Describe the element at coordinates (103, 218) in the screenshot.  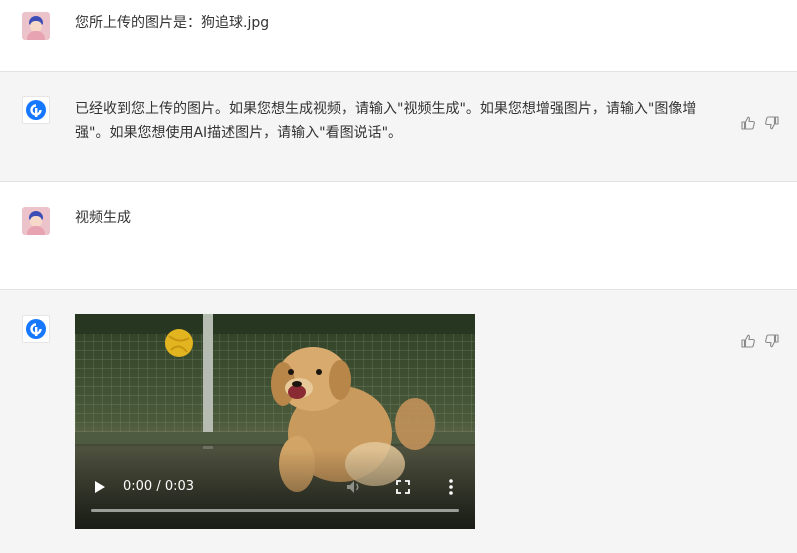
I see `message-text: 视频生成` at that location.